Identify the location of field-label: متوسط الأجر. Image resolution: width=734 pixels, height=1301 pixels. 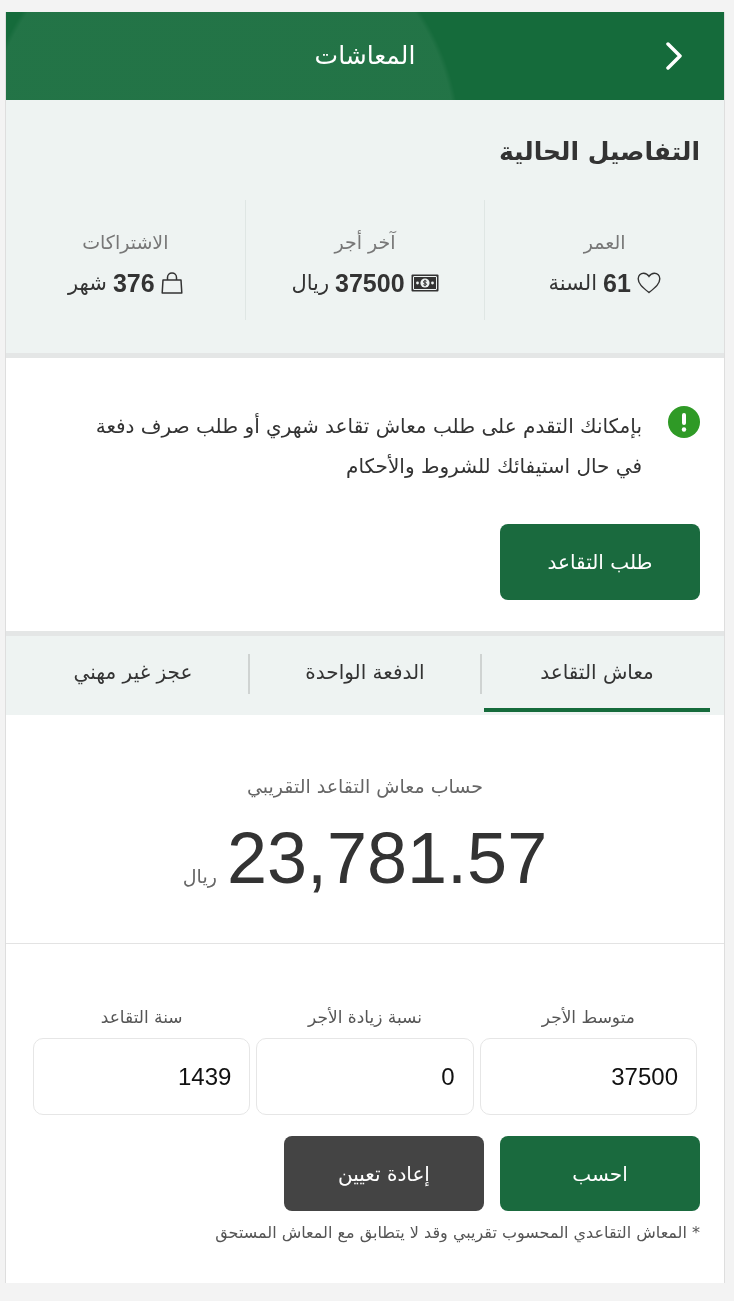
(588, 1017).